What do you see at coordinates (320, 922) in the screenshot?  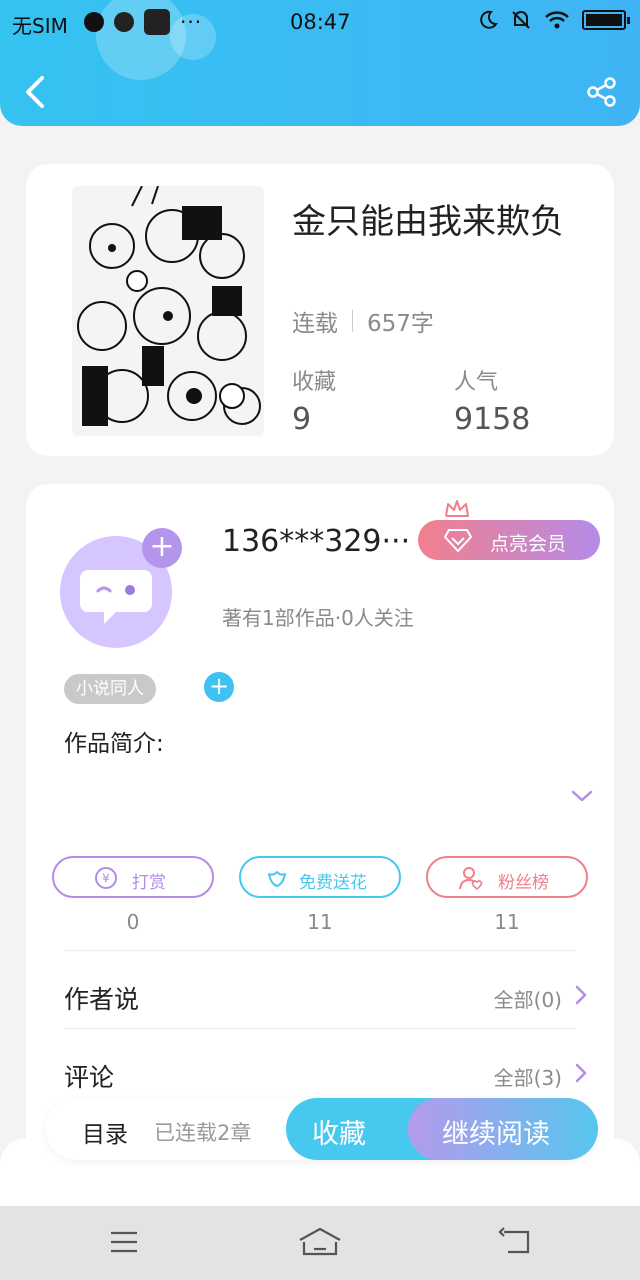 I see `flower-count: 11` at bounding box center [320, 922].